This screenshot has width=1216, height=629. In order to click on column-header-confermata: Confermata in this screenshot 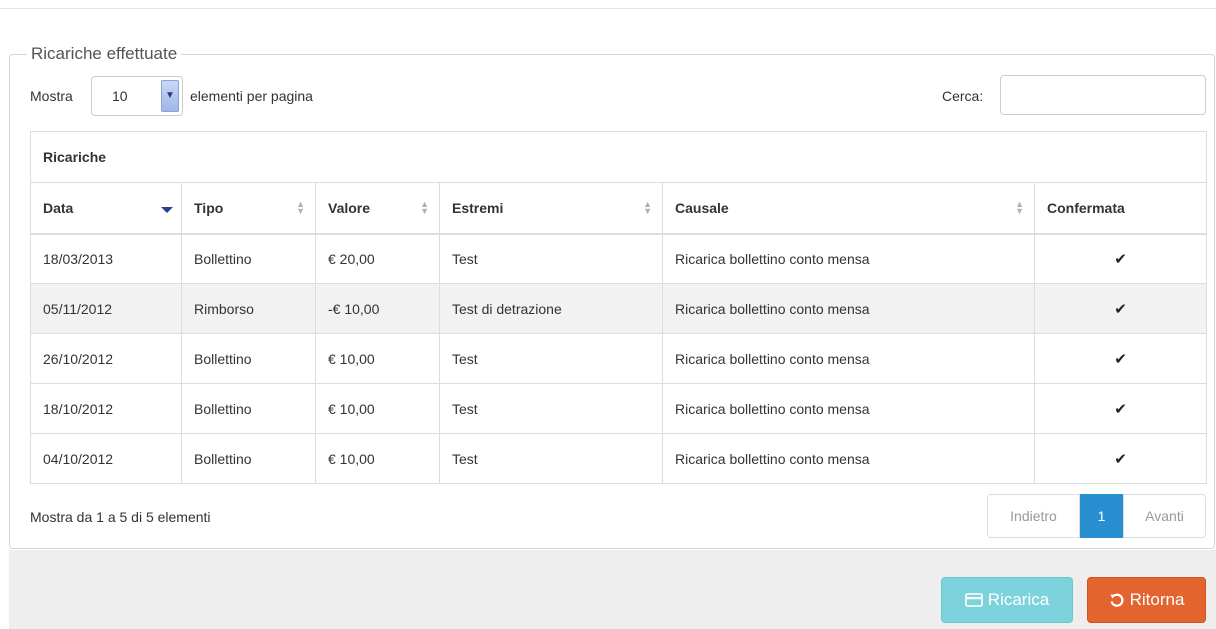, I will do `click(1120, 208)`.